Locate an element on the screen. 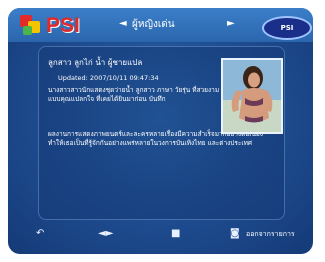 This screenshot has width=325, height=262. article-photo is located at coordinates (252, 96).